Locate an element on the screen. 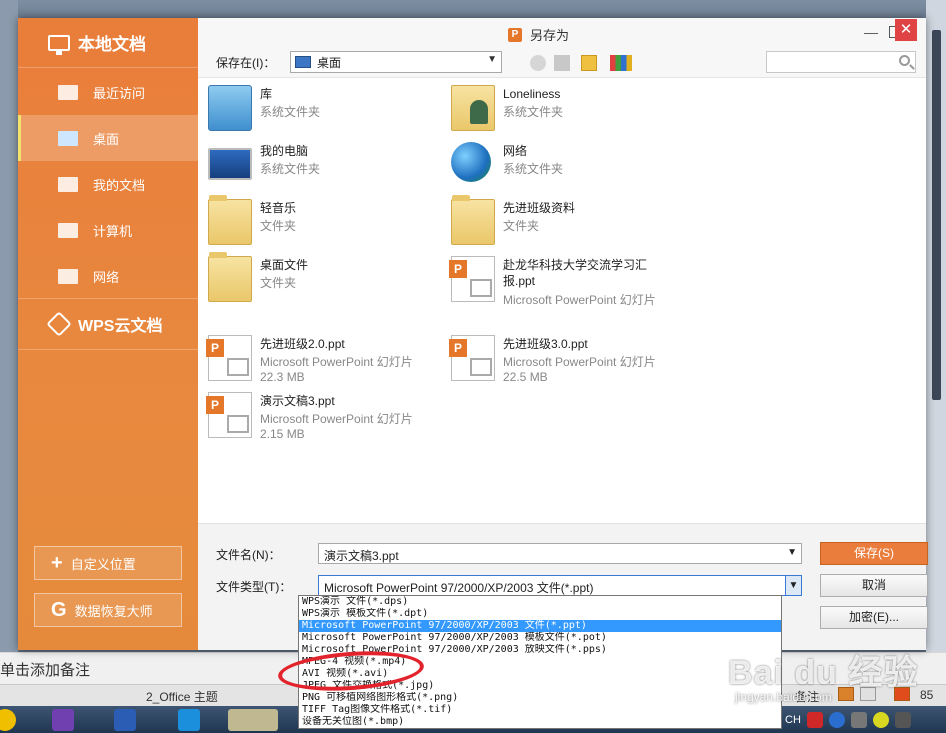  settings-icon is located at coordinates (858, 720).